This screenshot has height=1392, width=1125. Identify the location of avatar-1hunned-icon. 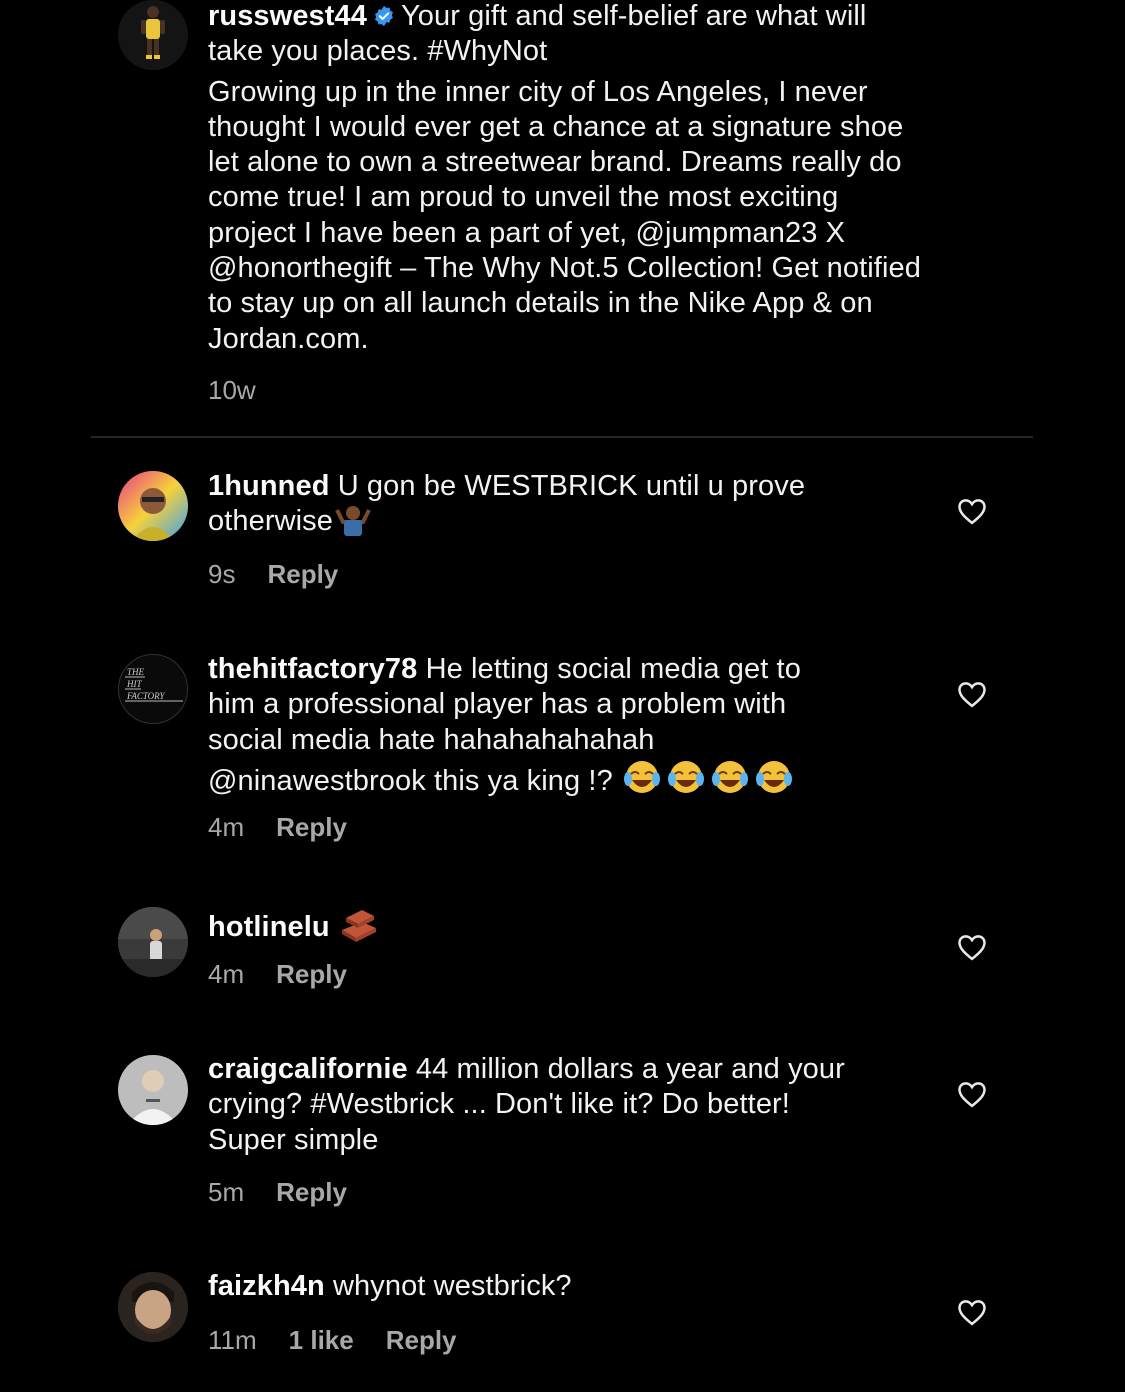
(153, 506).